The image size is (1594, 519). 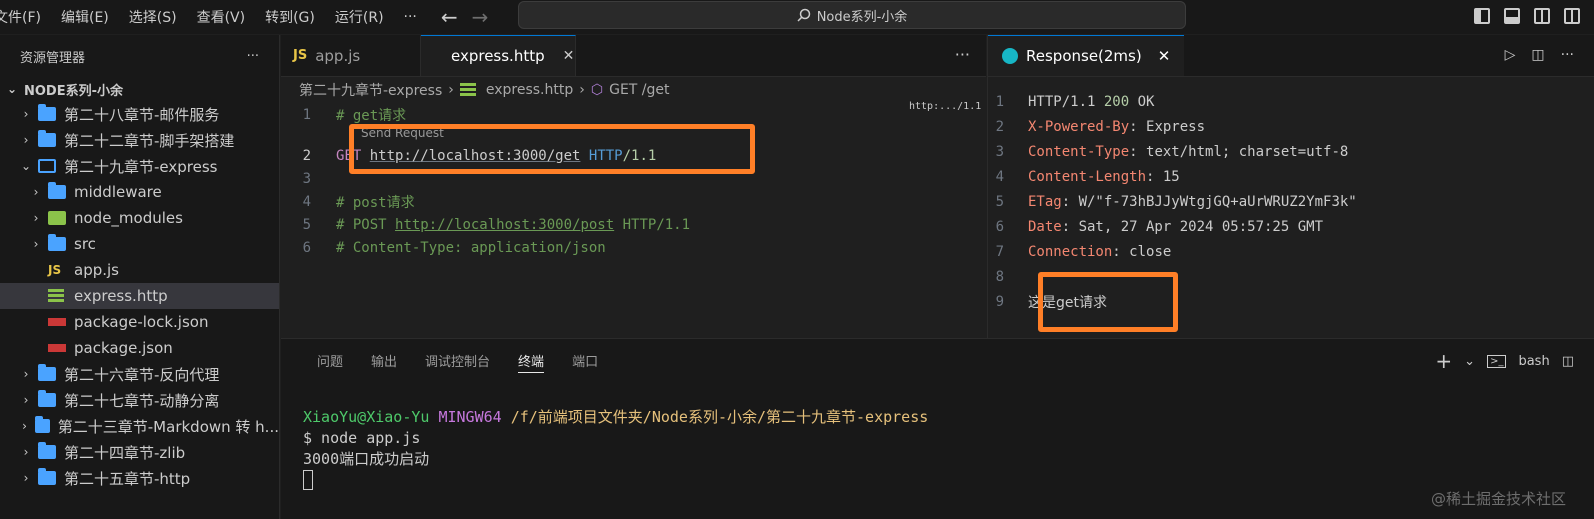 I want to click on menu-file: 文件(F), so click(x=25, y=17).